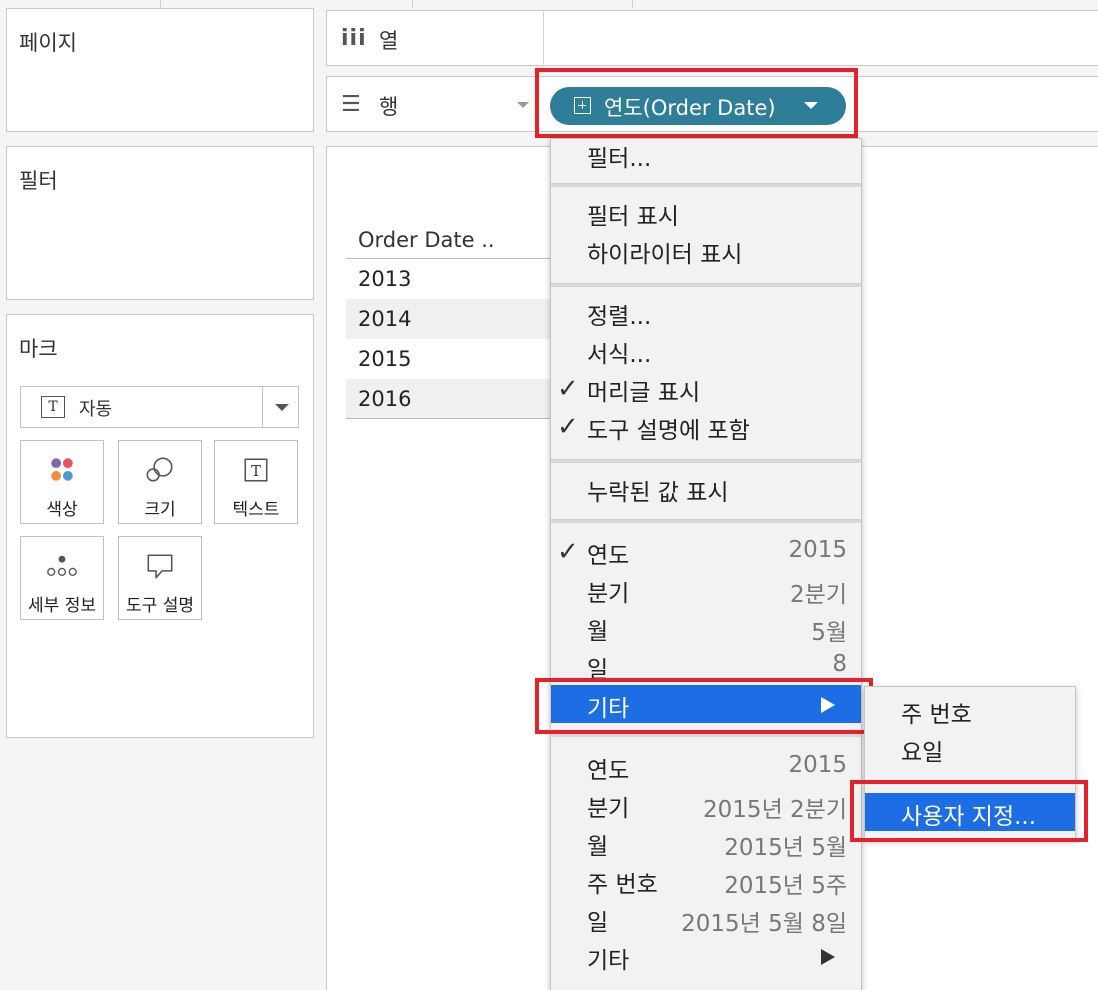  What do you see at coordinates (426, 240) in the screenshot?
I see `column-header: Order Date ..` at bounding box center [426, 240].